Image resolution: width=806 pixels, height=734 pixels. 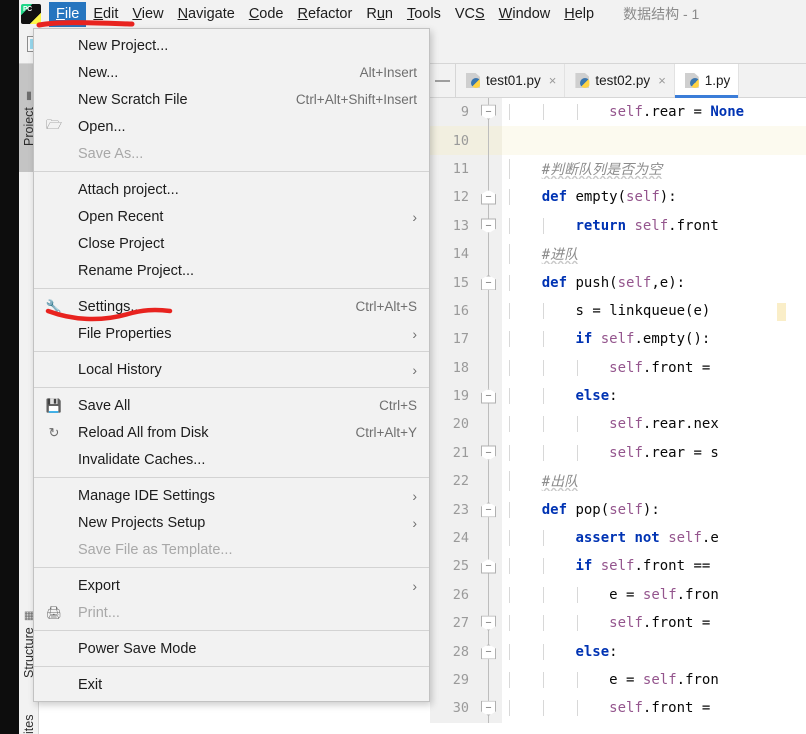 What do you see at coordinates (231, 495) in the screenshot?
I see `menu-item-manage-ide-settings: Manage IDE Settings ›` at bounding box center [231, 495].